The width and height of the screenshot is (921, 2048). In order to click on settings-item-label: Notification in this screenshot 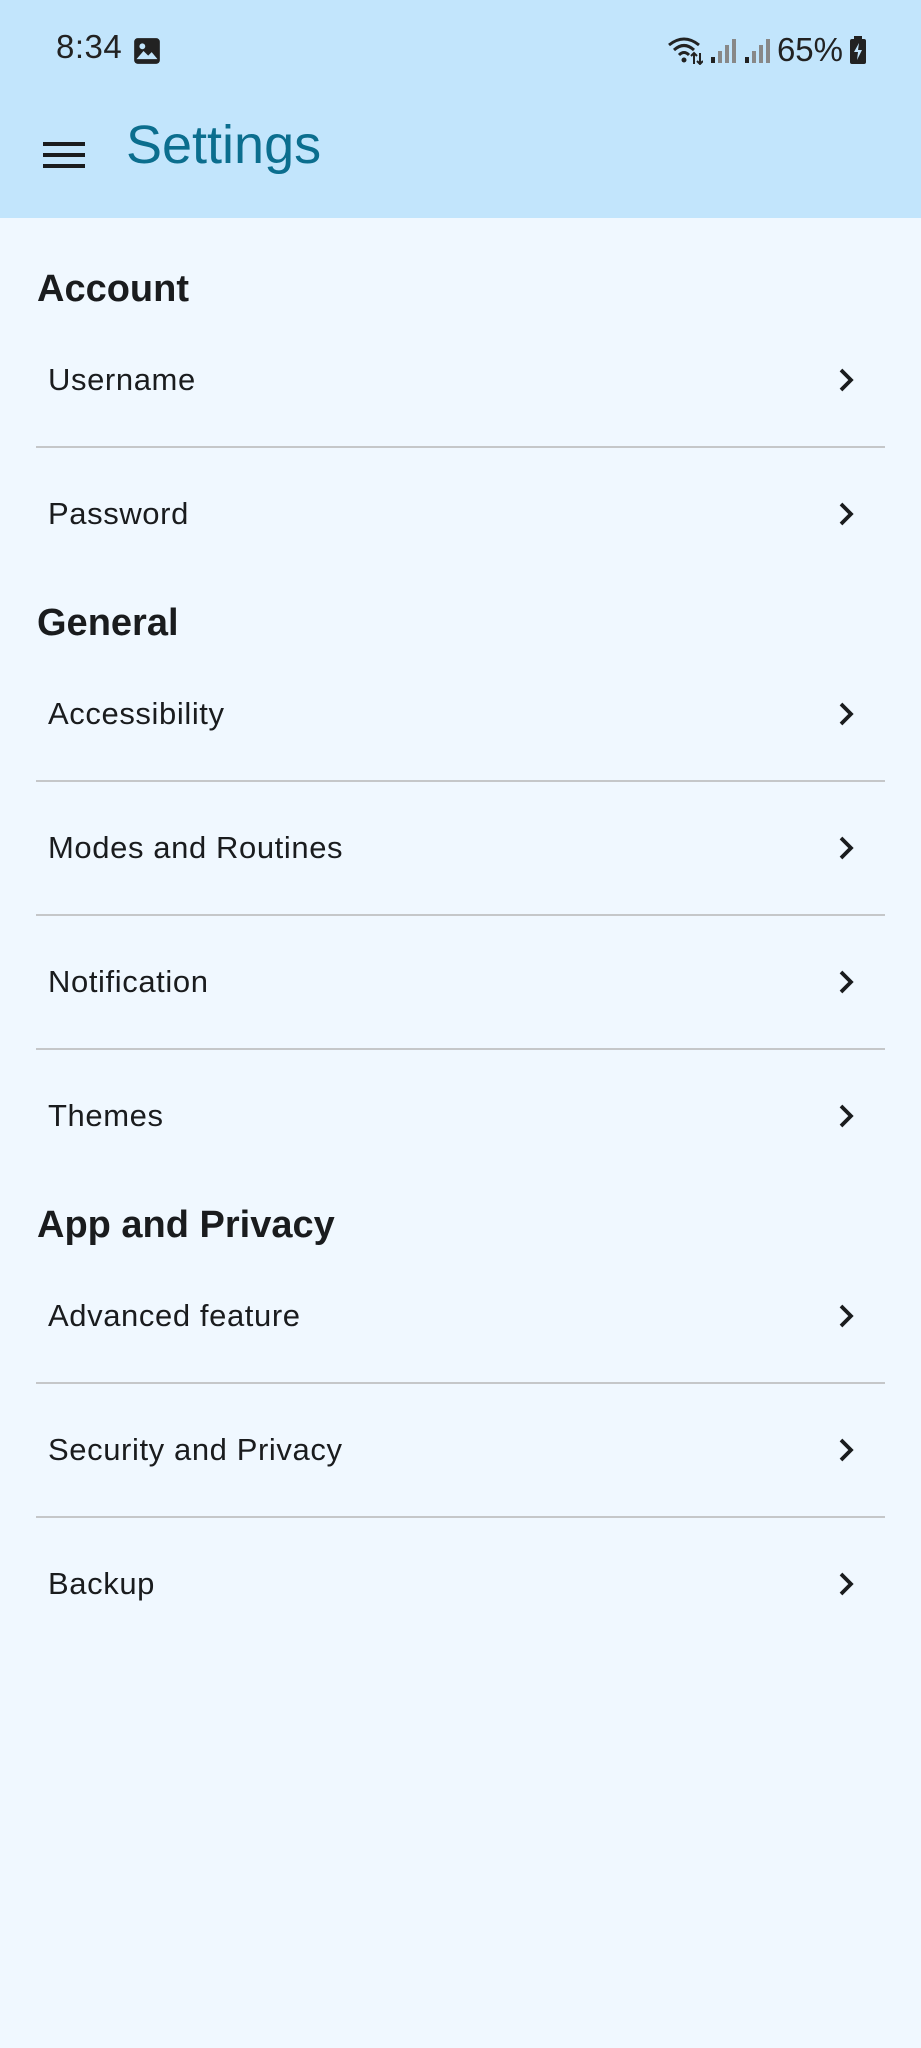, I will do `click(128, 981)`.